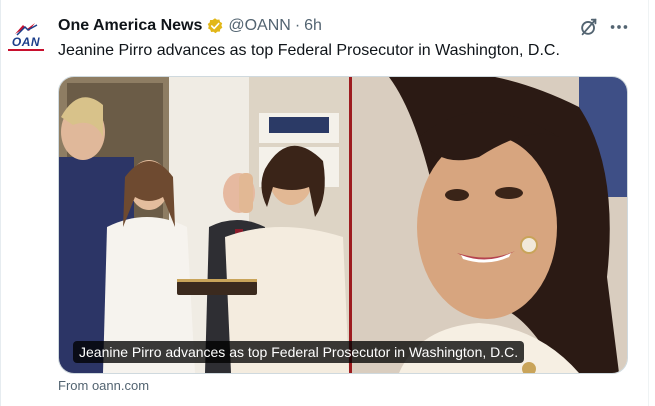  Describe the element at coordinates (259, 26) in the screenshot. I see `user-handle: @OANN` at that location.